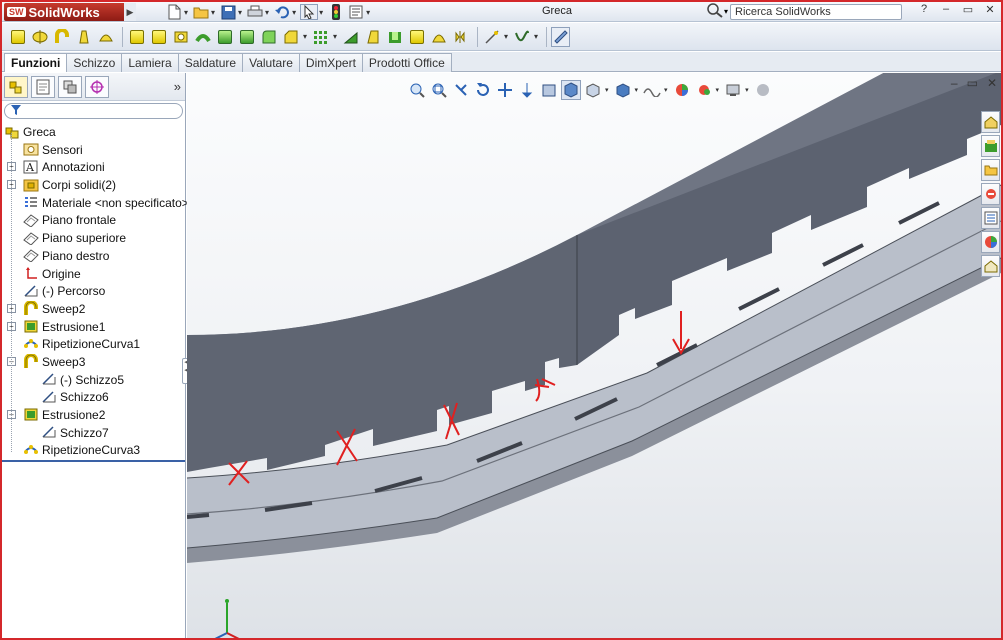 The image size is (1003, 640). Describe the element at coordinates (93, 132) in the screenshot. I see `tree-item: Greca` at that location.